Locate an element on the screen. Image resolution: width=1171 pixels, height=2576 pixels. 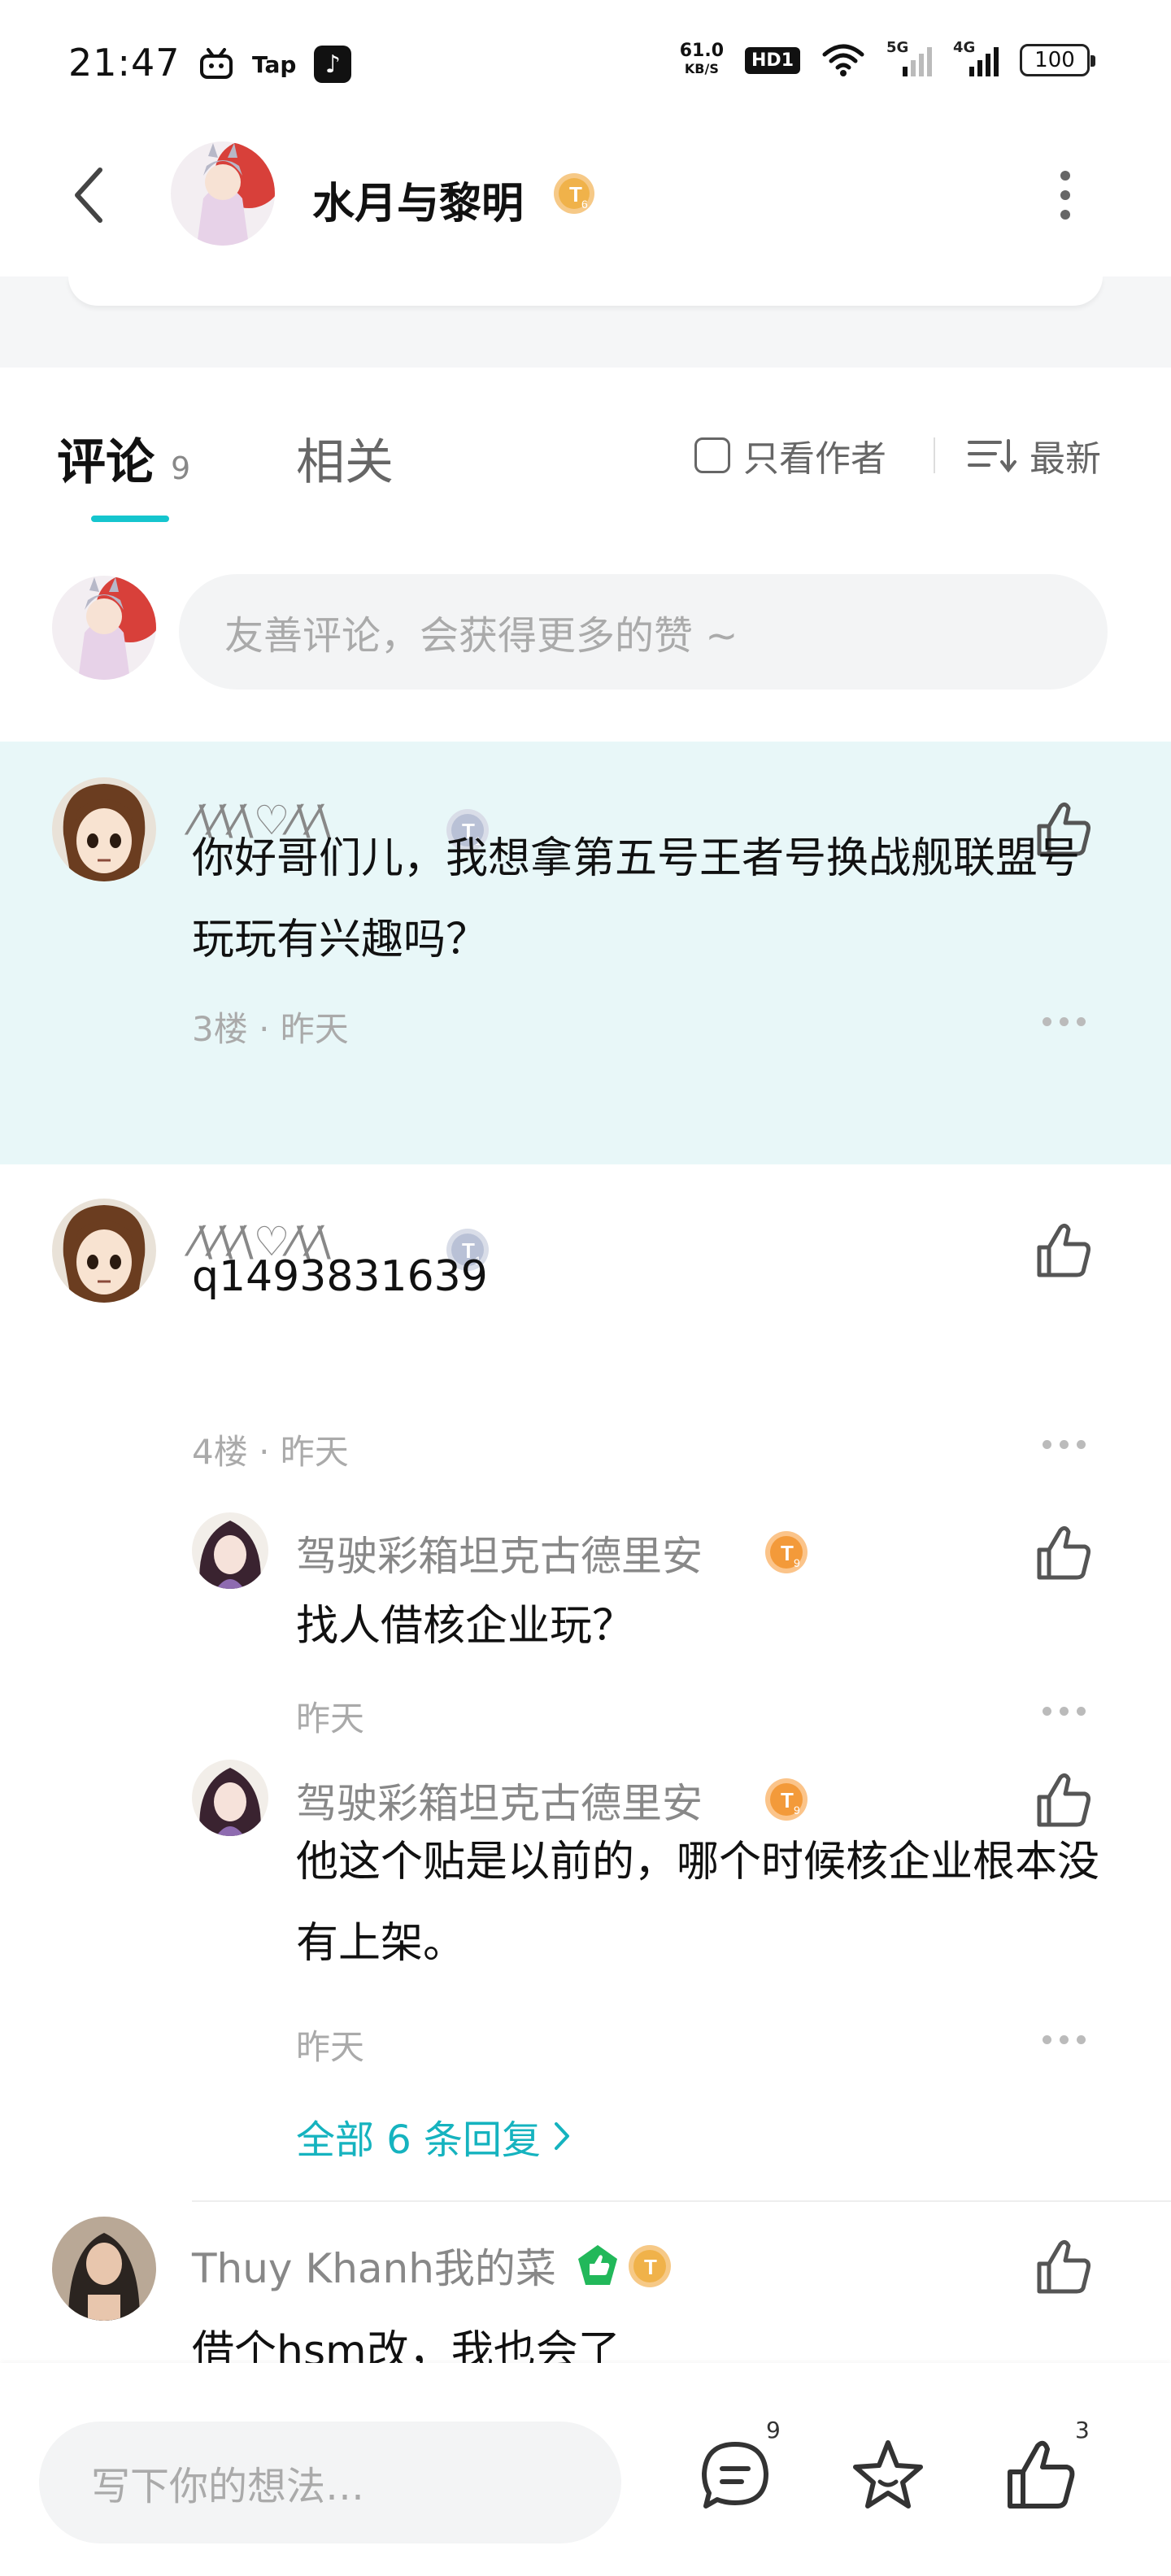
level-badge-icon: T is located at coordinates (650, 2268).